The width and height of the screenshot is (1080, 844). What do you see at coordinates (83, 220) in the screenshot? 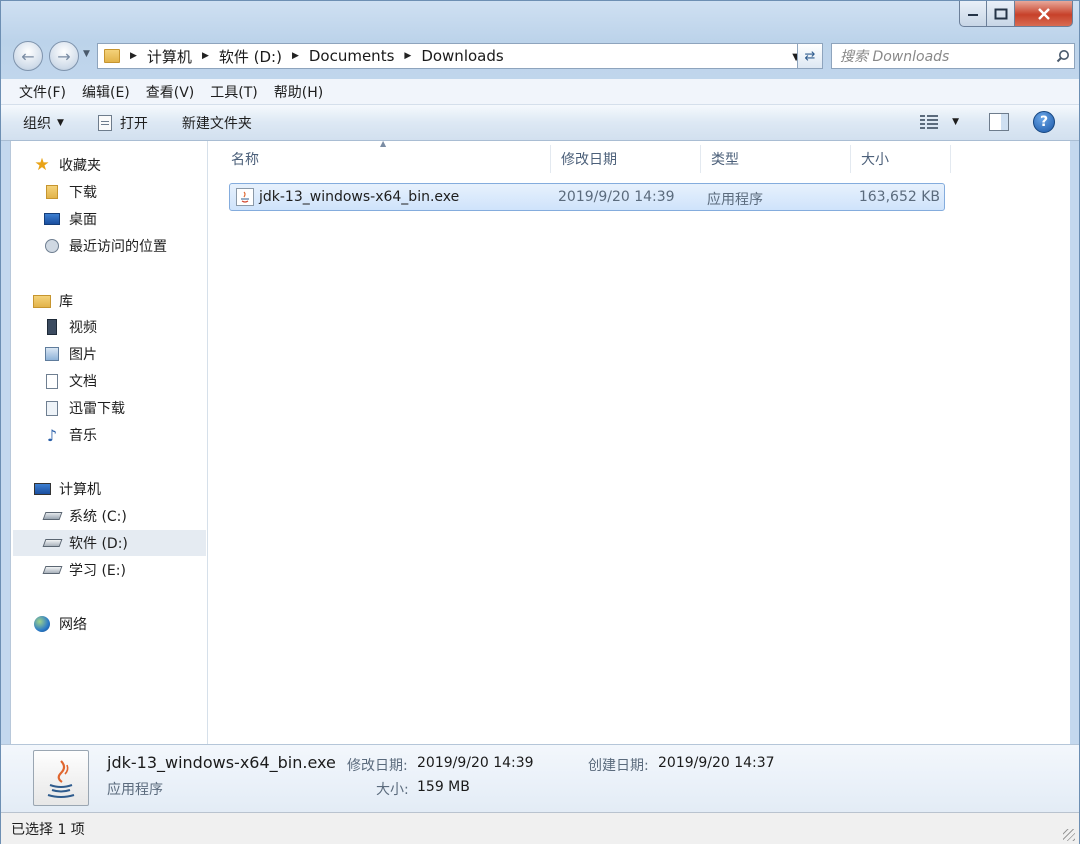
I see `sidebar-label: 桌面` at bounding box center [83, 220].